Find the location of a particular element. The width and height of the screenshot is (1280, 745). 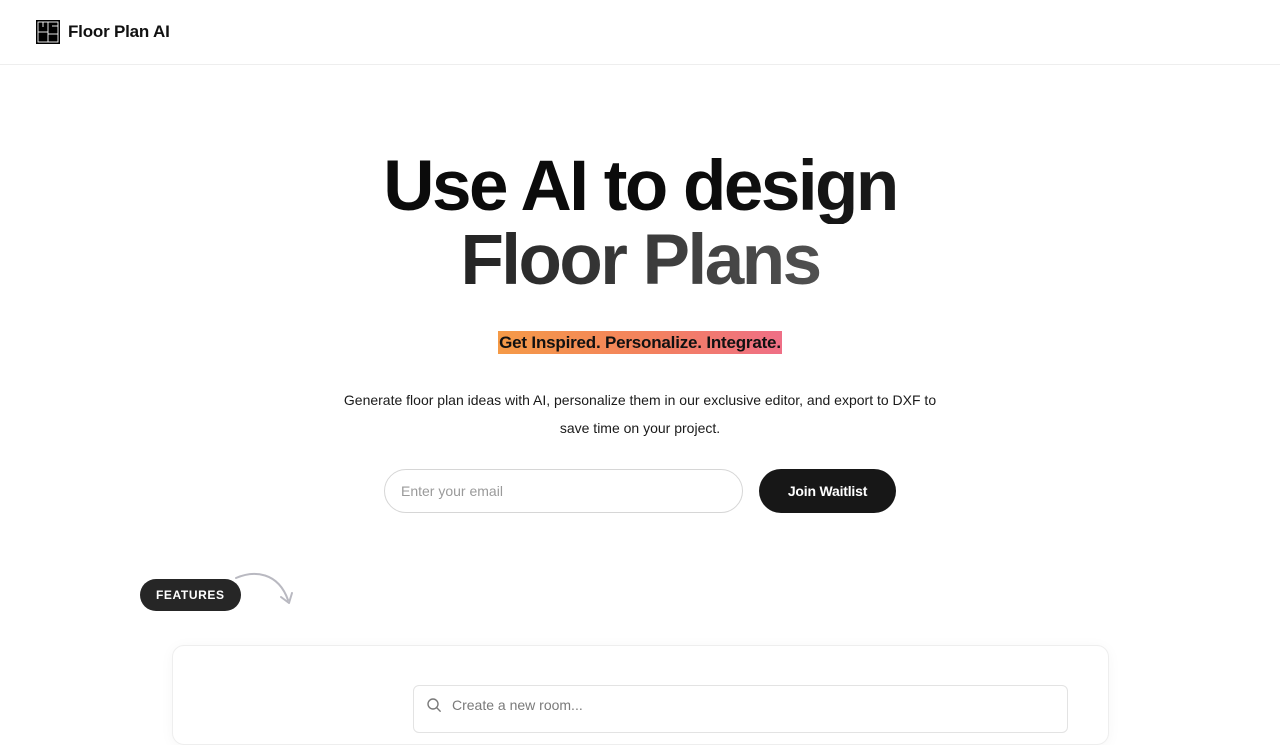

tagline-container: Get Inspired. Personalize. Integrate. is located at coordinates (640, 342).